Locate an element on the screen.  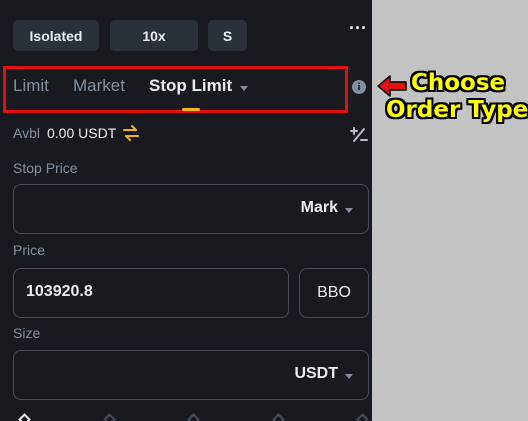
leverage-button: 10x is located at coordinates (154, 35).